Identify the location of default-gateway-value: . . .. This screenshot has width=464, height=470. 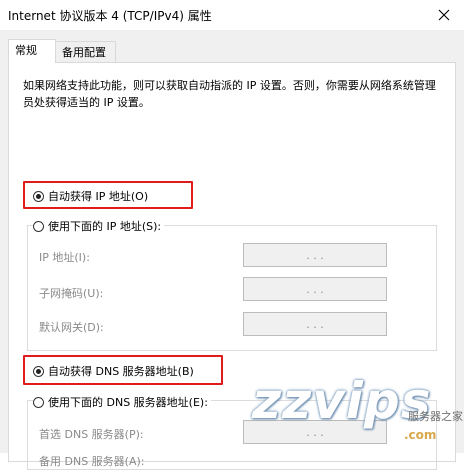
(315, 324).